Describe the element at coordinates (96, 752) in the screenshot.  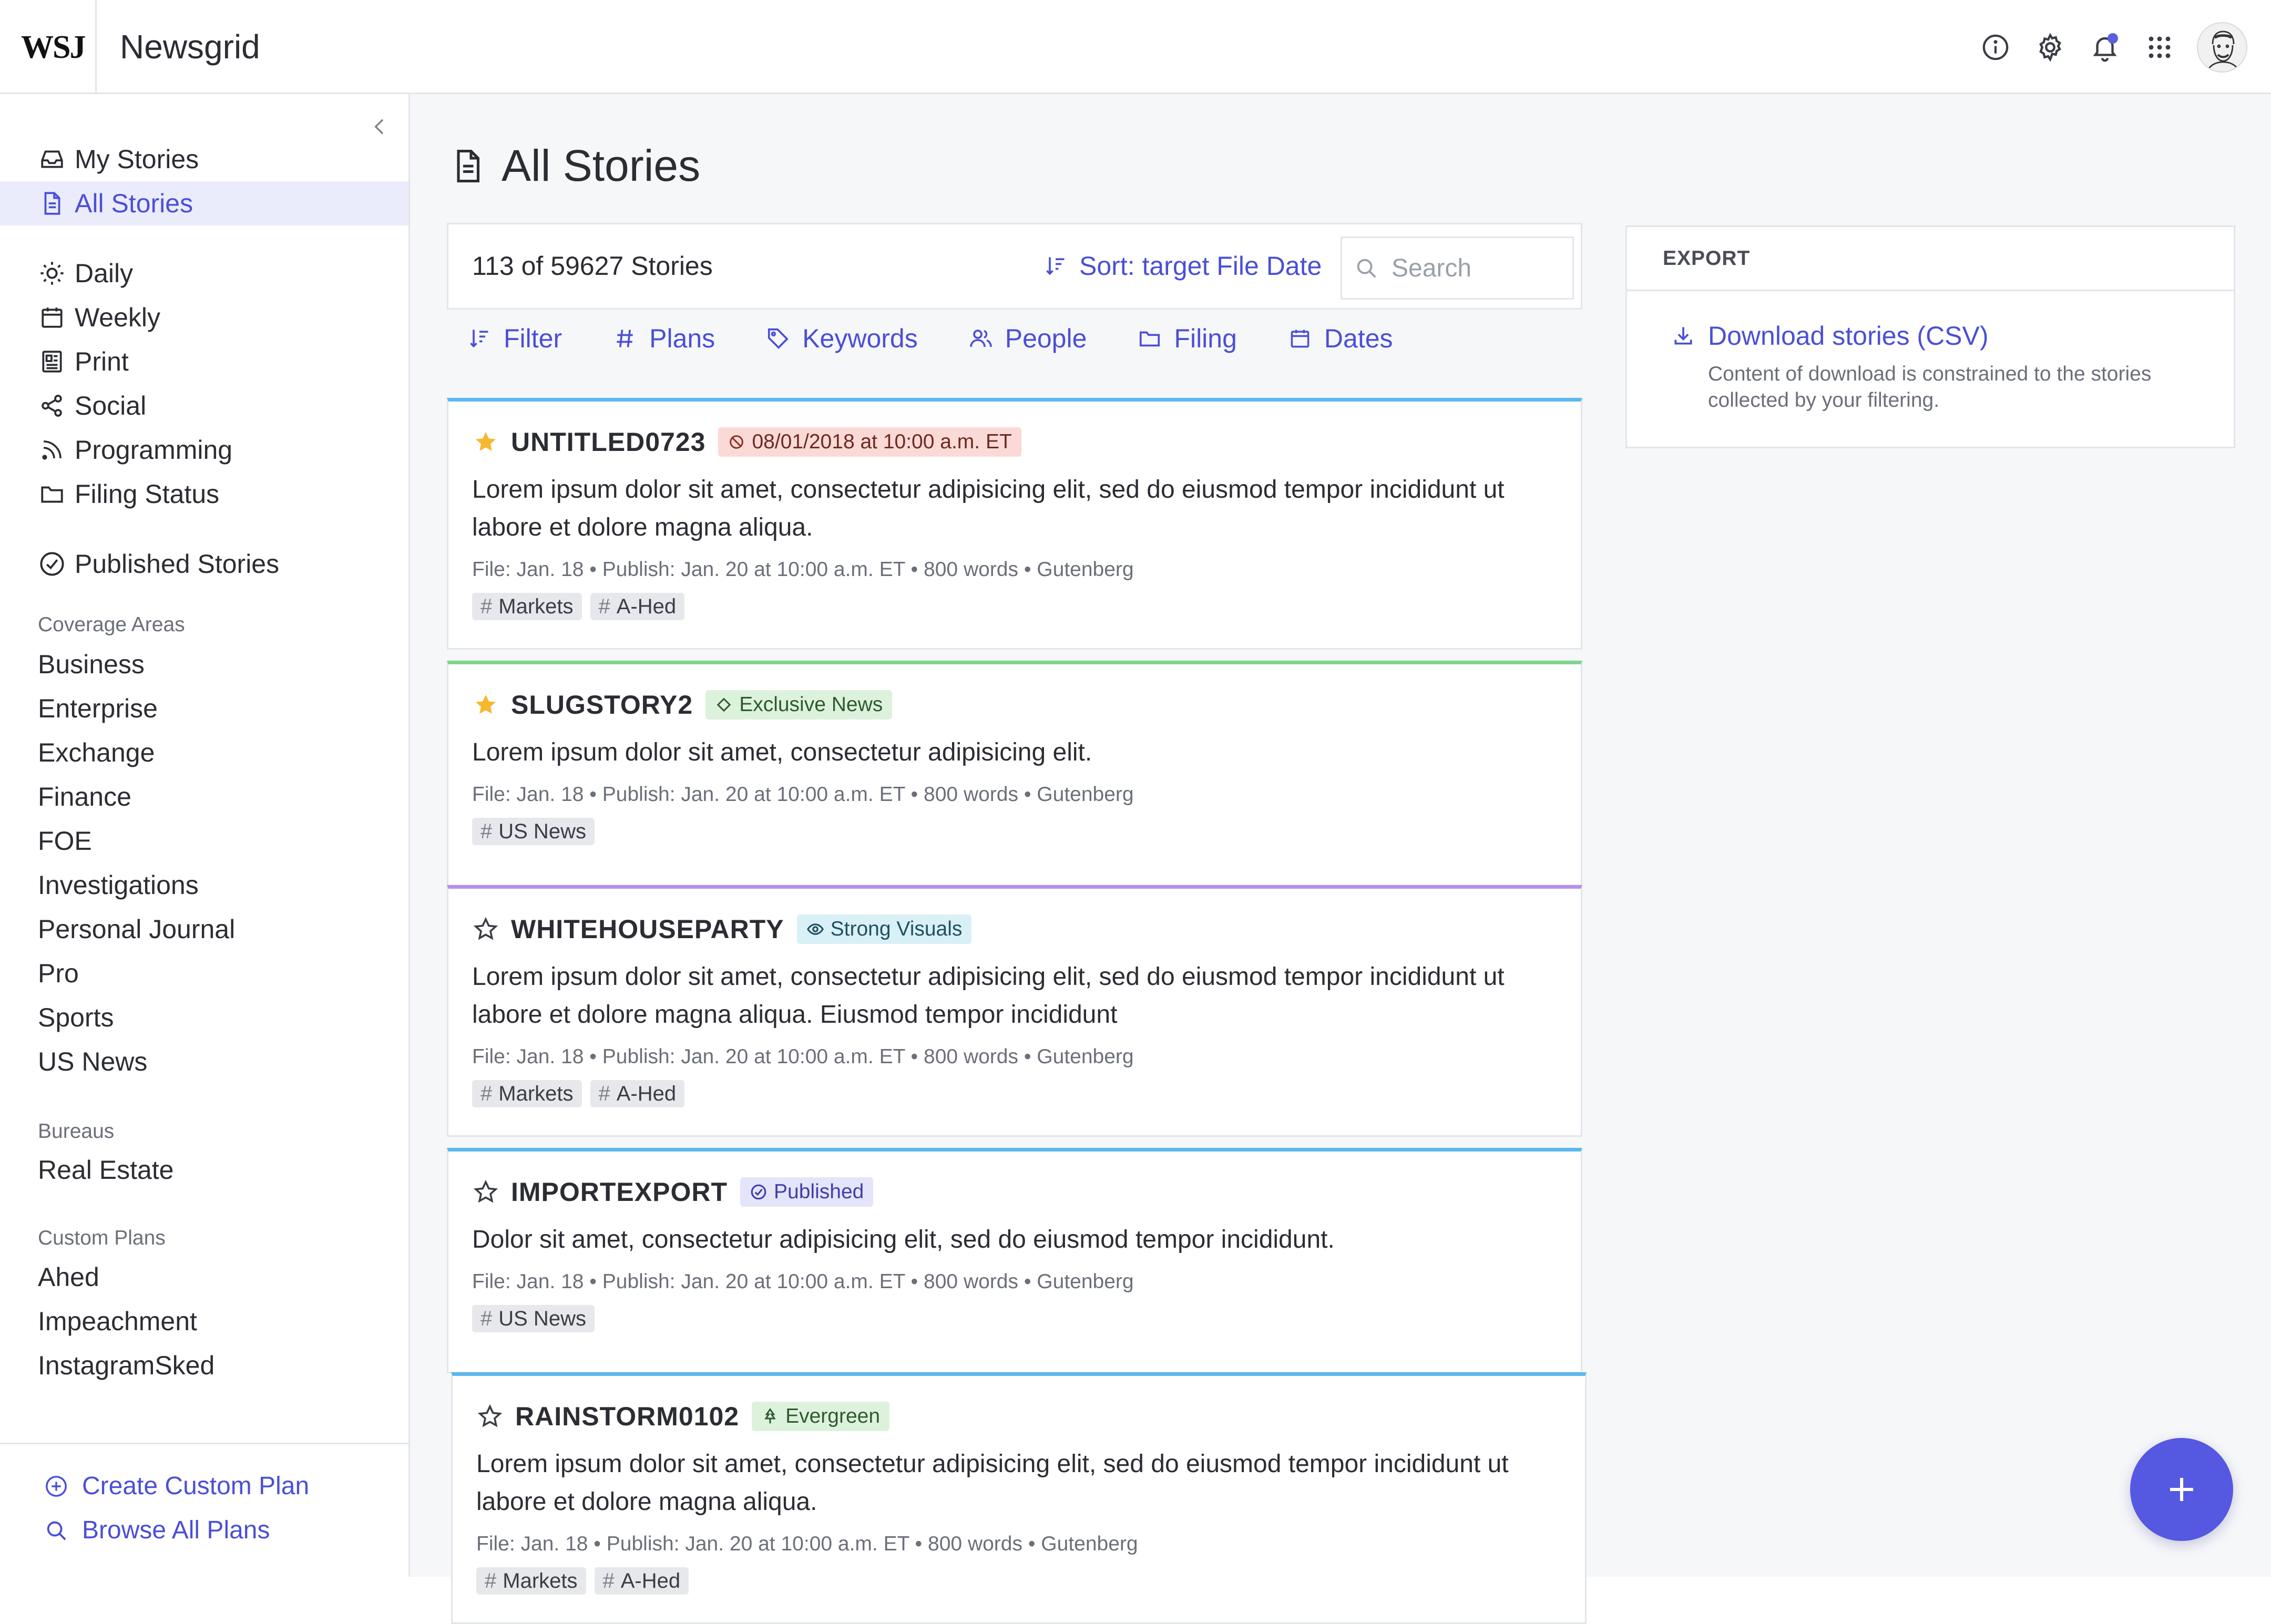
I see `sidebar-item-exchange: Exchange` at that location.